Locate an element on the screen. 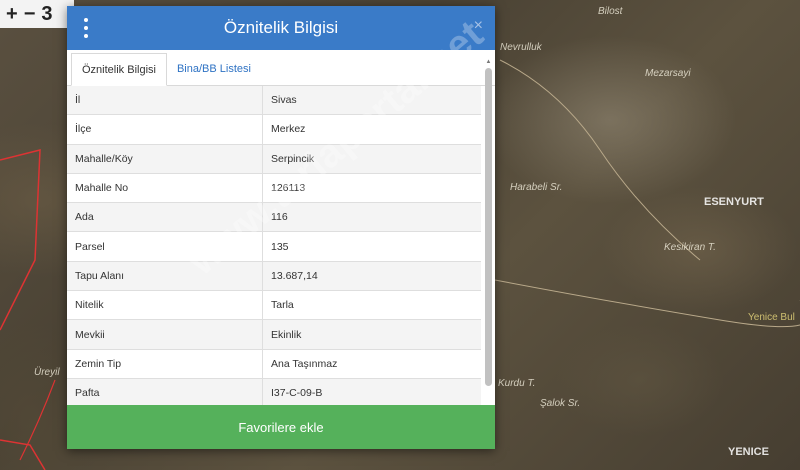 The width and height of the screenshot is (800, 470). attribute-value: Sivas is located at coordinates (284, 100).